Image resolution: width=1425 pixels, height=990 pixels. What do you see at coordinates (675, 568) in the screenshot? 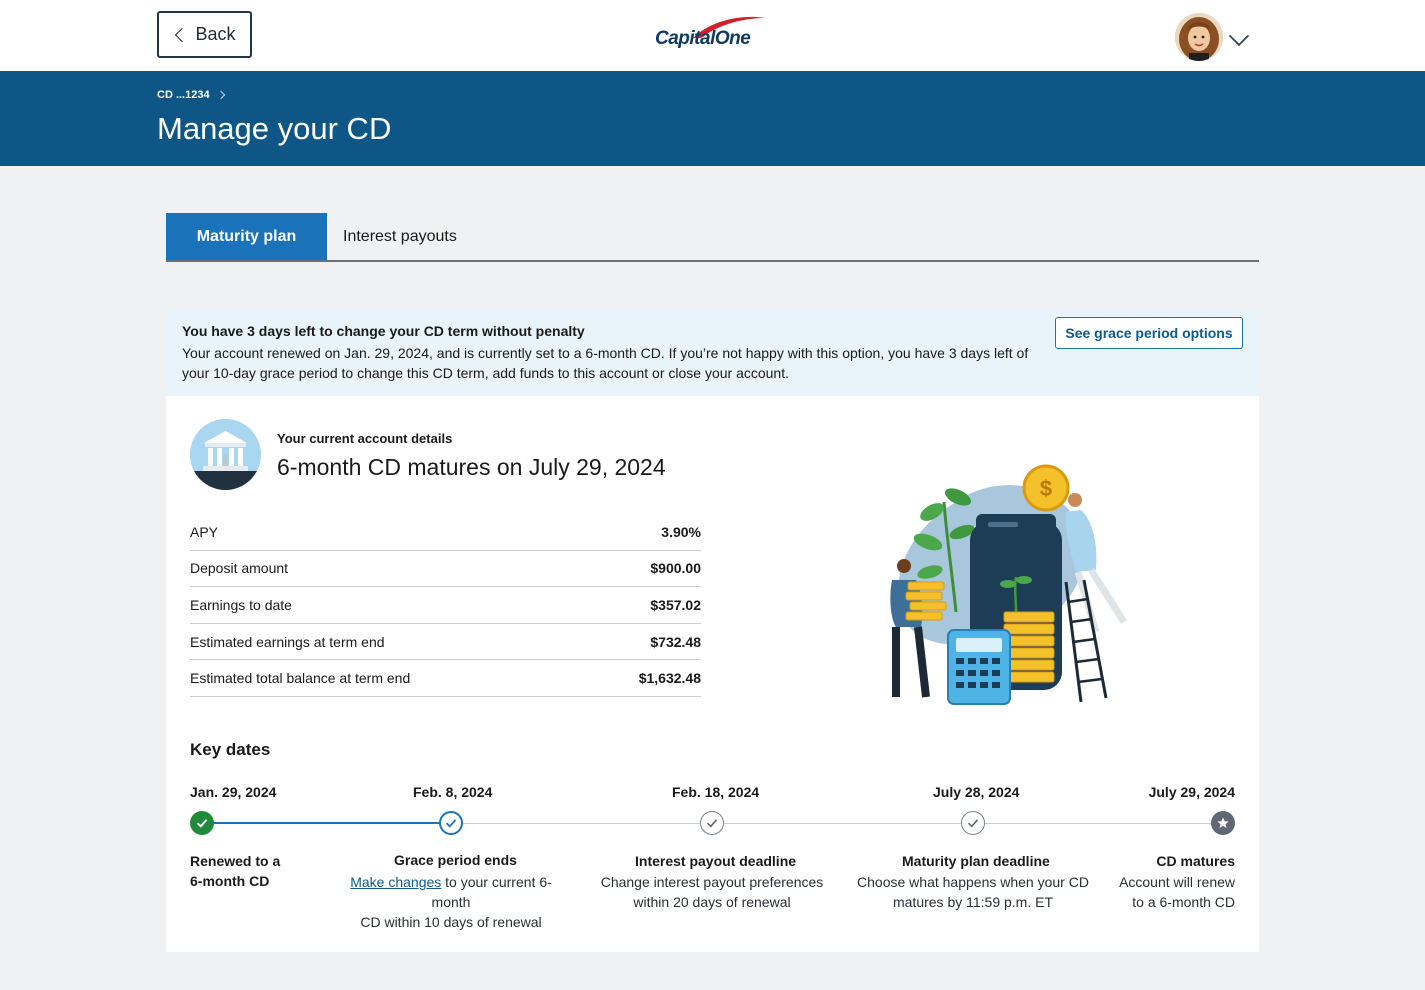
I see `detail-value: $900.00` at bounding box center [675, 568].